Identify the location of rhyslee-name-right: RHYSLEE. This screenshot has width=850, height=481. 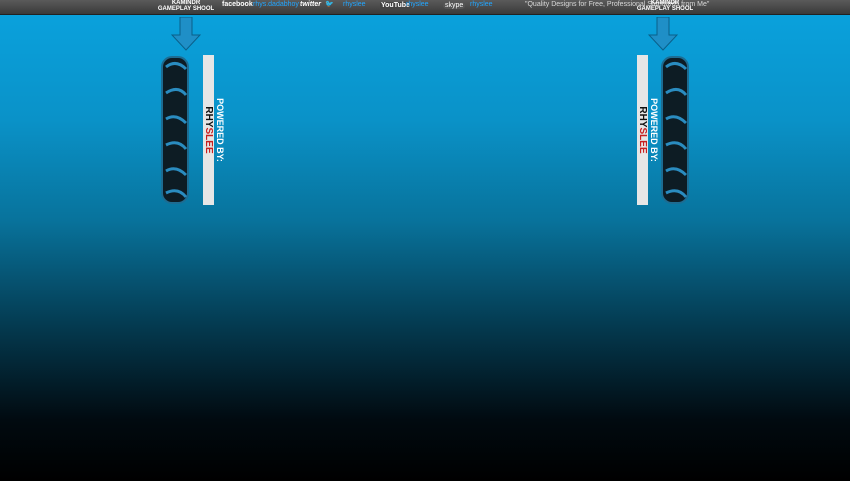
(642, 130).